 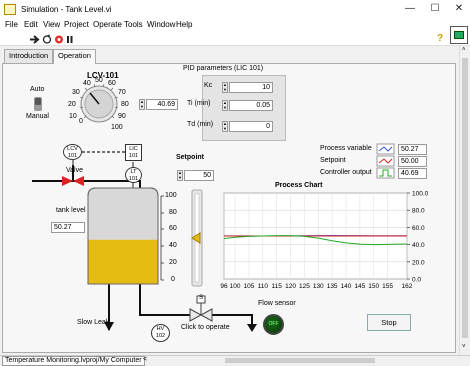 I want to click on tank-scale-0: 0, so click(x=173, y=279).